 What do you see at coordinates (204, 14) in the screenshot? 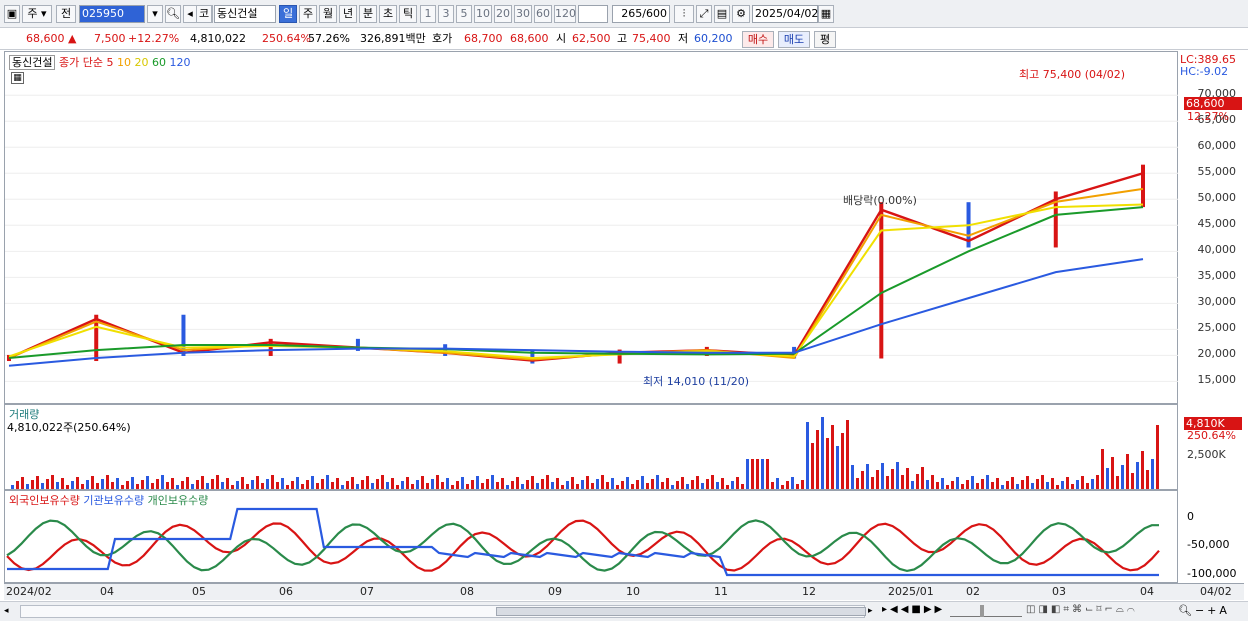
I see `type-button: 코` at bounding box center [204, 14].